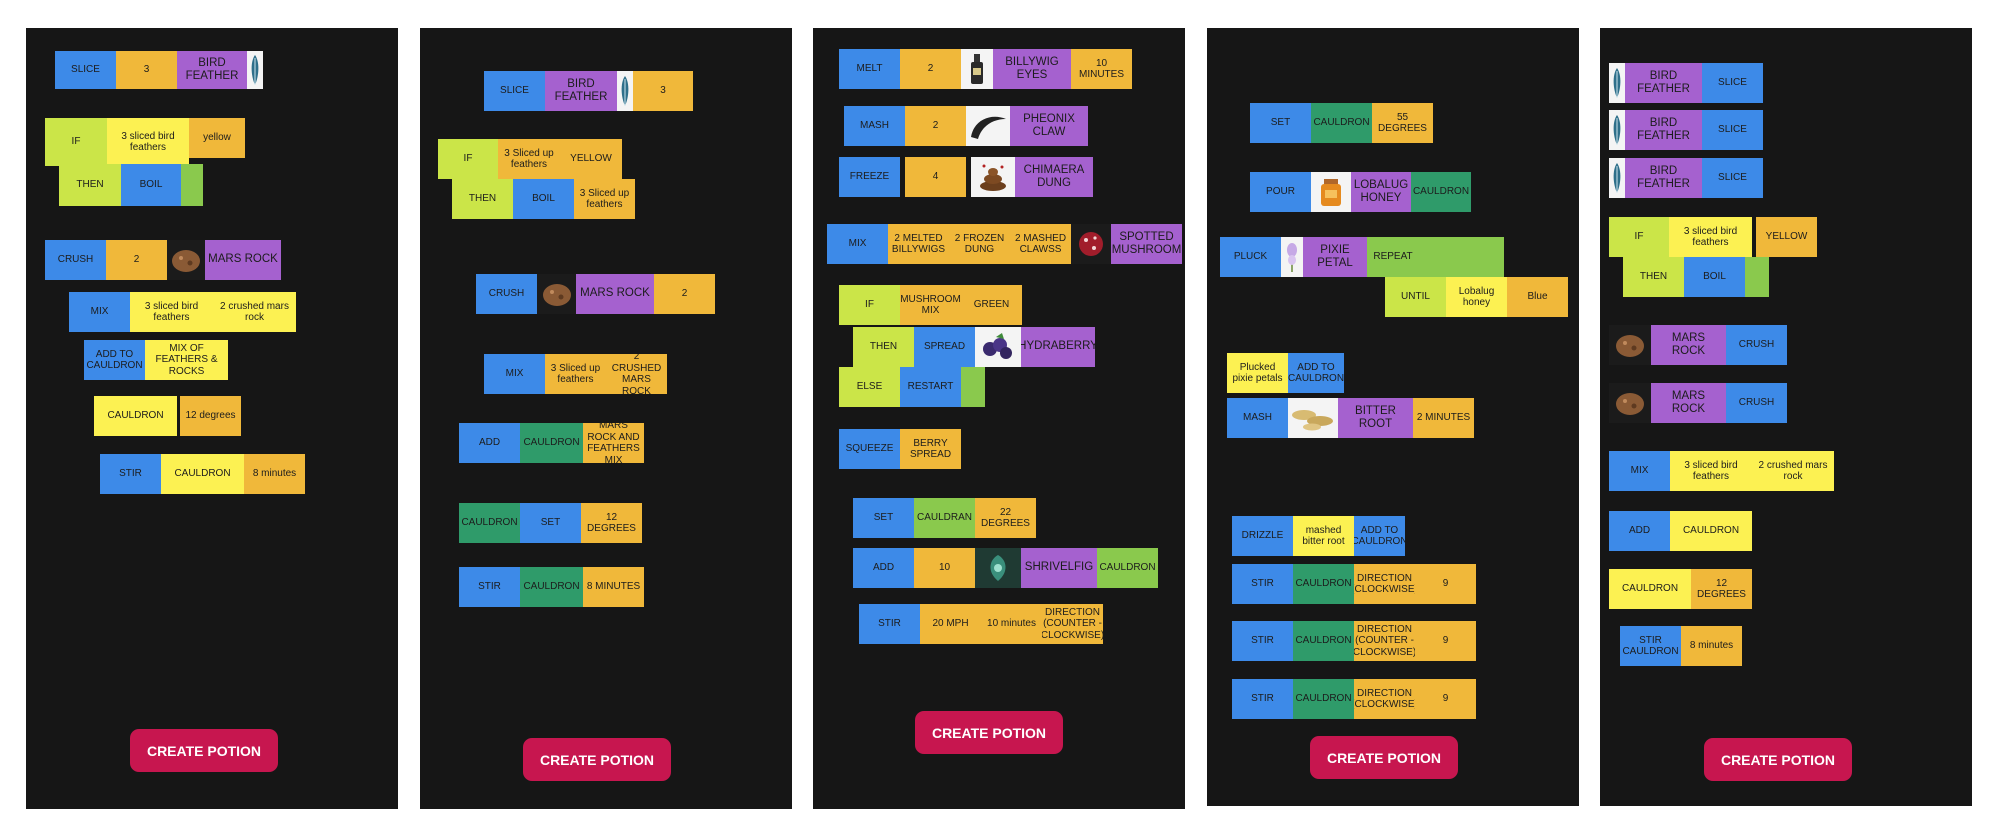 The image size is (2000, 834). I want to click on mash-row: MASH 2 PHEONIX CLAW, so click(966, 126).